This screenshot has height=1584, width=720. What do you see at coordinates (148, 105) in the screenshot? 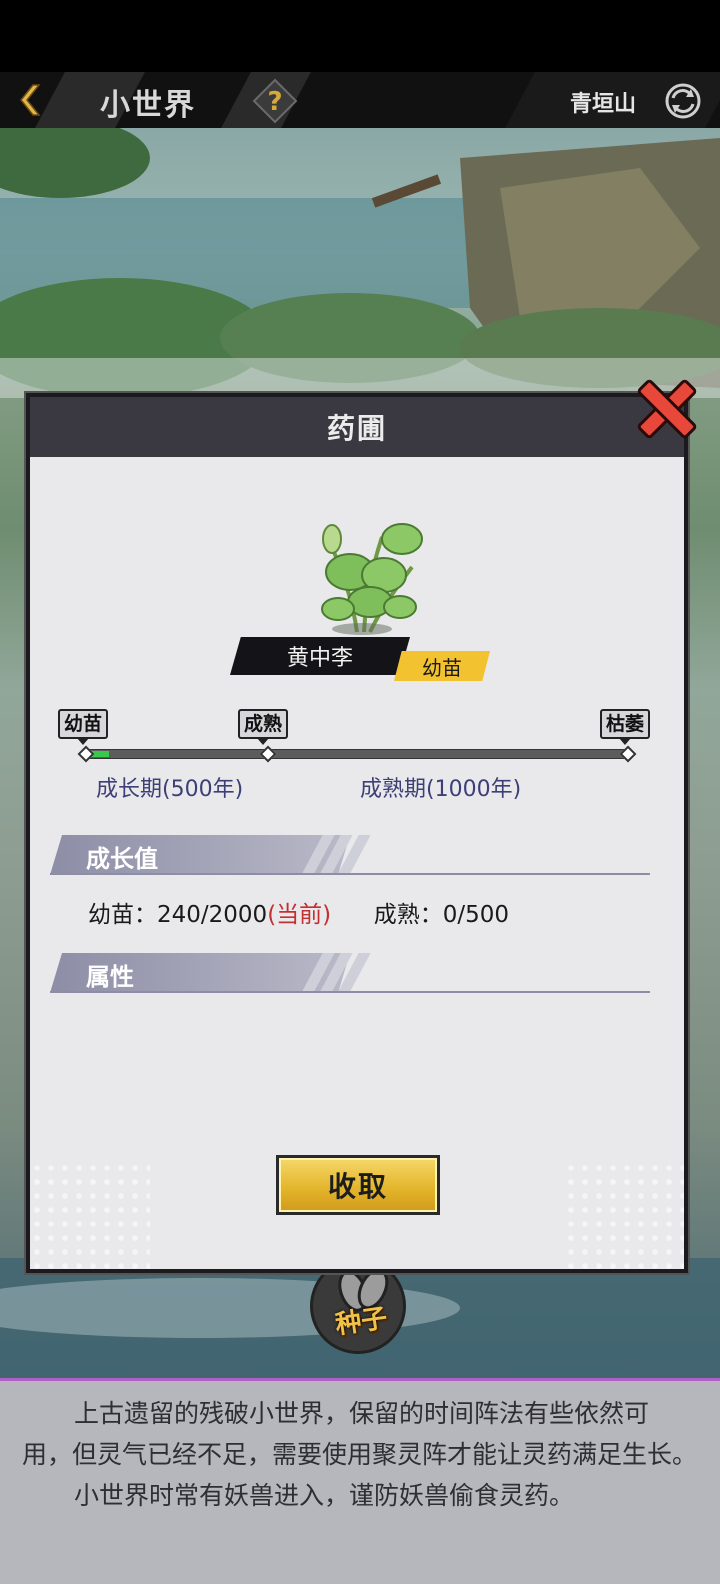
I see `page-title: 小世界` at bounding box center [148, 105].